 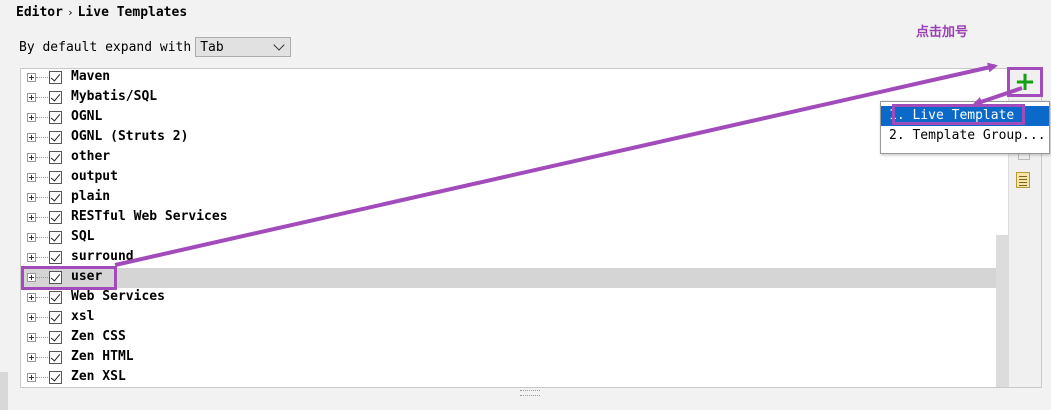 What do you see at coordinates (515, 278) in the screenshot?
I see `tree-row: user` at bounding box center [515, 278].